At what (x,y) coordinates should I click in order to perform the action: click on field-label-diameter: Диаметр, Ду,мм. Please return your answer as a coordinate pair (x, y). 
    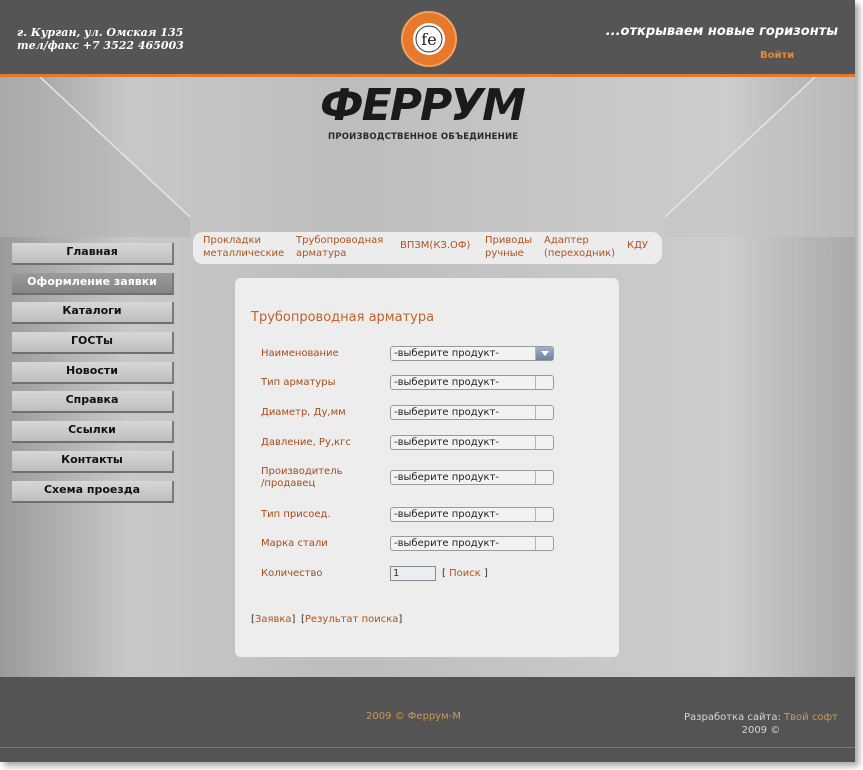
    Looking at the image, I should click on (303, 412).